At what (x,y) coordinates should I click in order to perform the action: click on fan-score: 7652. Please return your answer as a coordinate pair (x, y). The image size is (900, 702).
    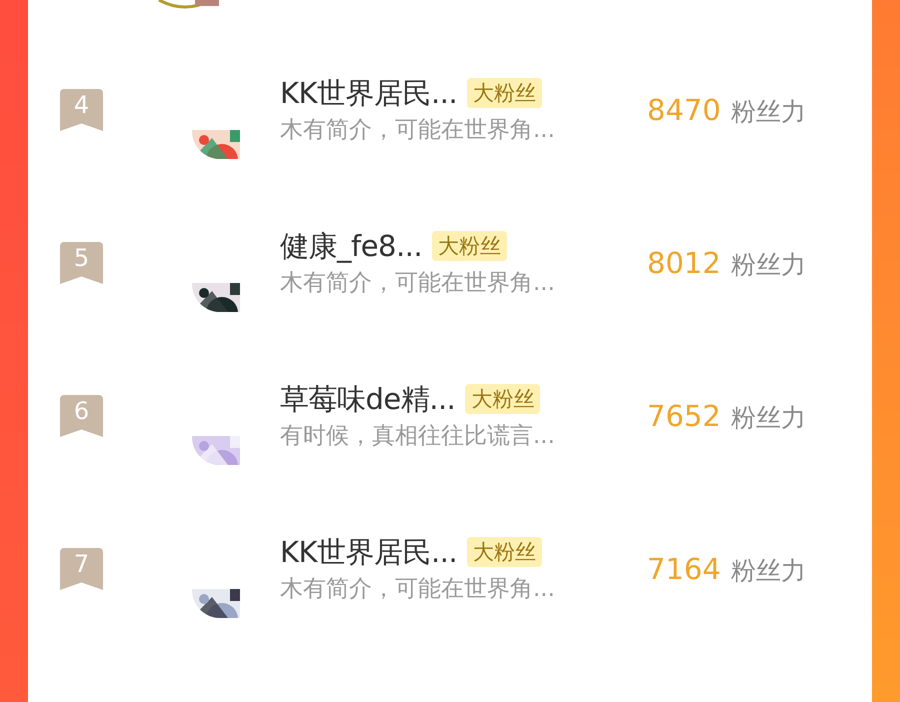
    Looking at the image, I should click on (684, 416).